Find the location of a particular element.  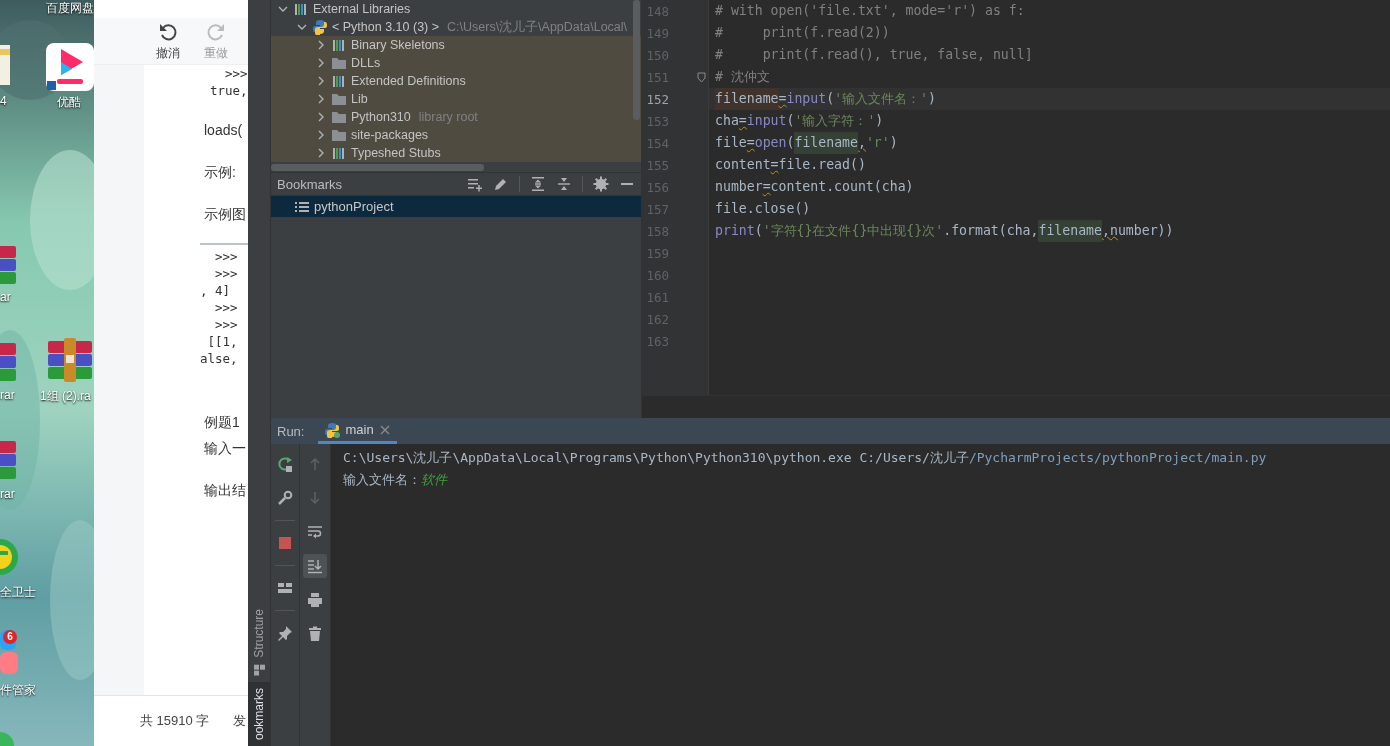

tree-item: Binary Skeletons is located at coordinates (456, 45).